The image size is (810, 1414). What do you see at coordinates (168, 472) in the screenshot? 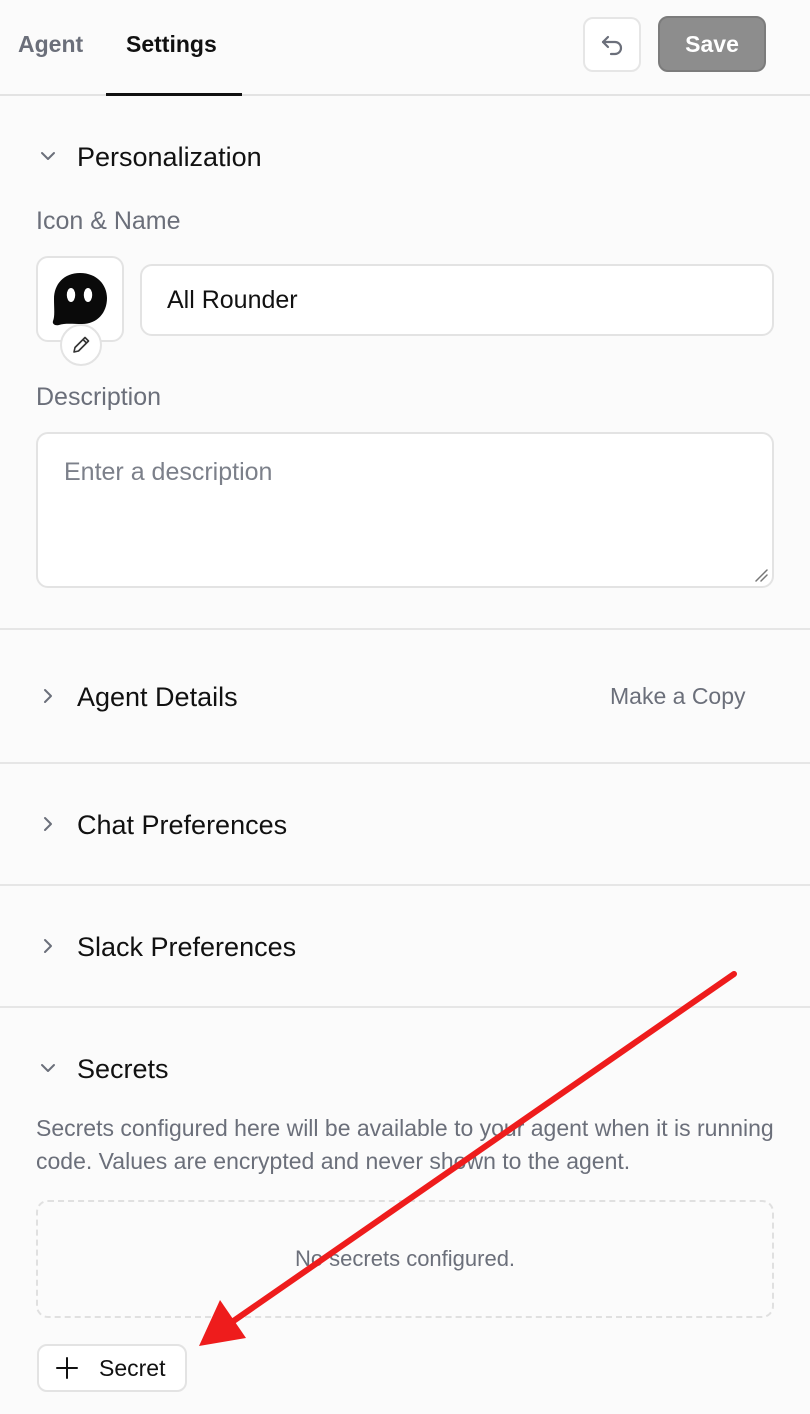
I see `description-placeholder: Enter a description` at bounding box center [168, 472].